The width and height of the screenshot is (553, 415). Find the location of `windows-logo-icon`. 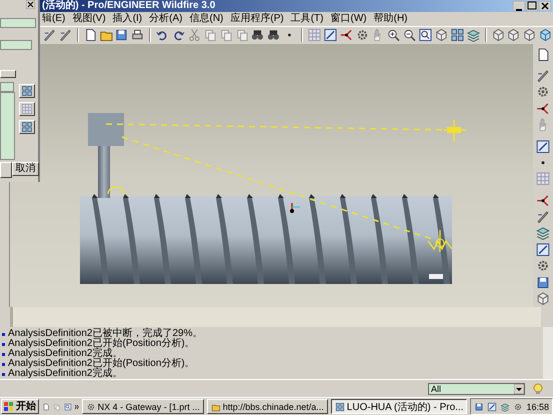

windows-logo-icon is located at coordinates (9, 407).